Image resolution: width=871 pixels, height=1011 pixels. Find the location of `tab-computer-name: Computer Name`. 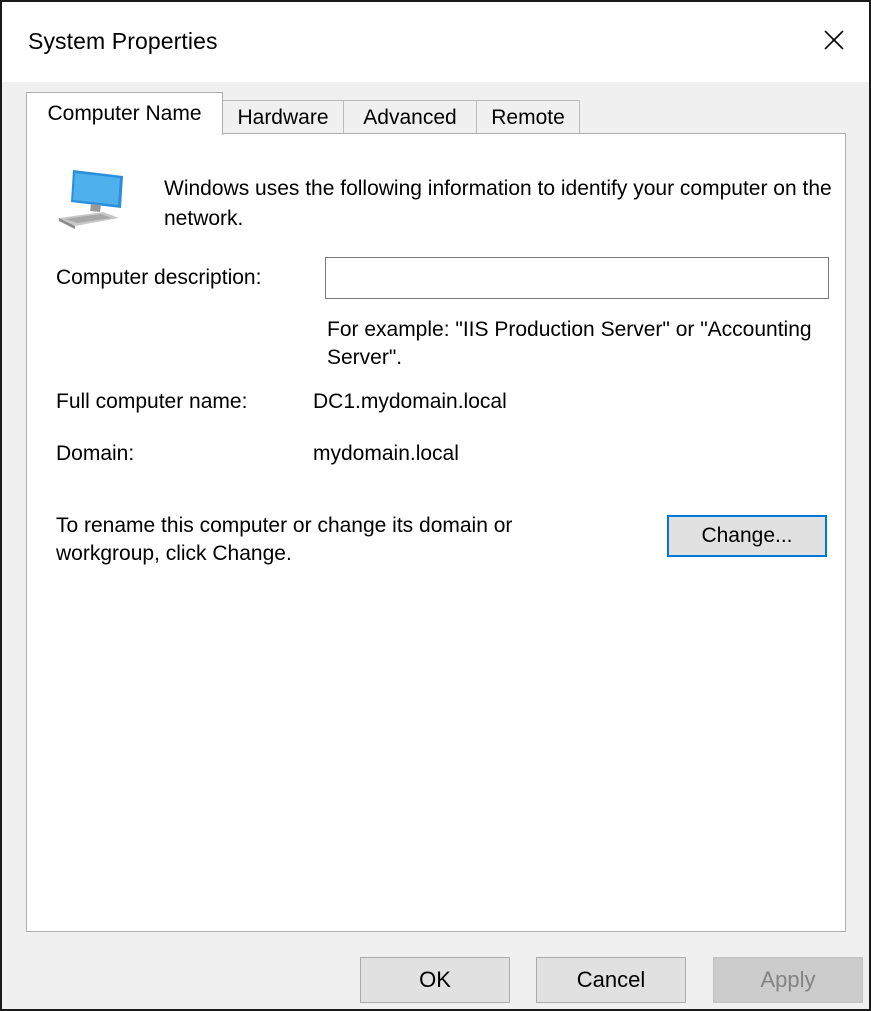

tab-computer-name: Computer Name is located at coordinates (124, 113).